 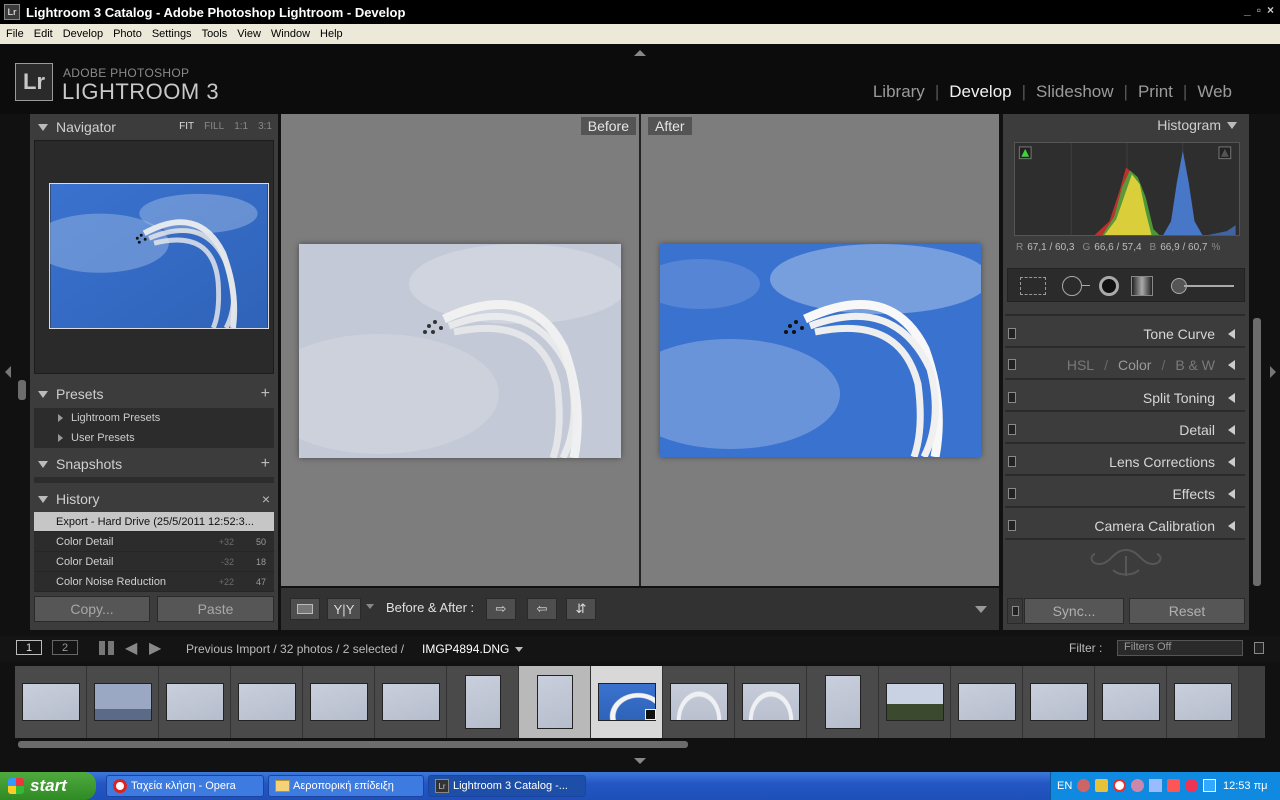 I want to click on filmstrip-scrollbar, so click(x=353, y=744).